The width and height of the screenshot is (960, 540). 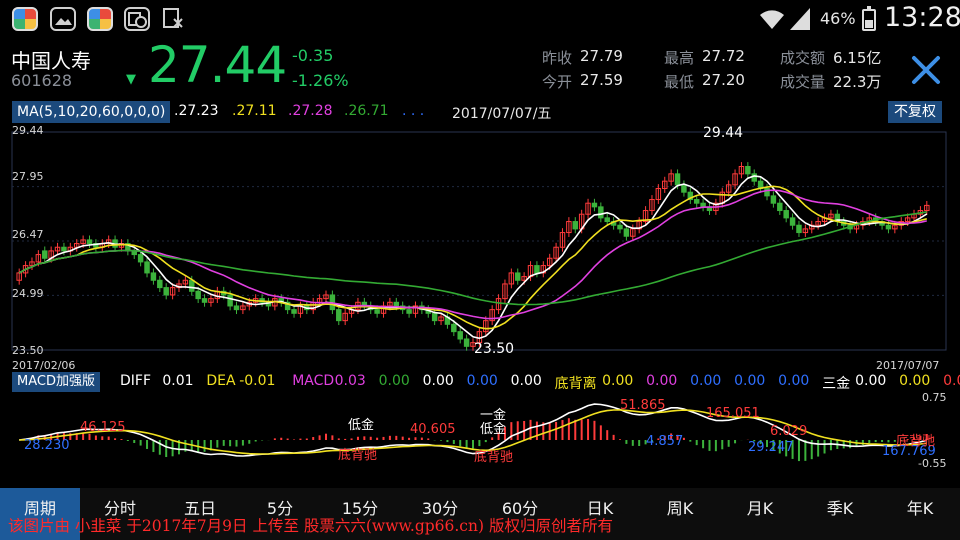 I want to click on stat-value: 27.72, so click(x=723, y=56).